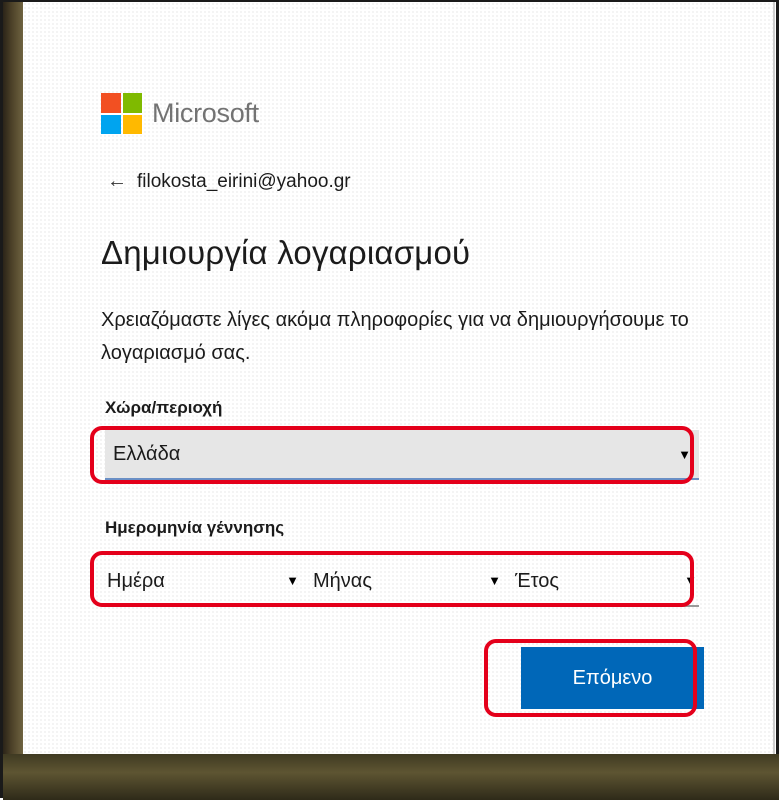  I want to click on birthdate-row: Ημέρα ▼ Μήνας ▼ Έτος ▼, so click(402, 582).